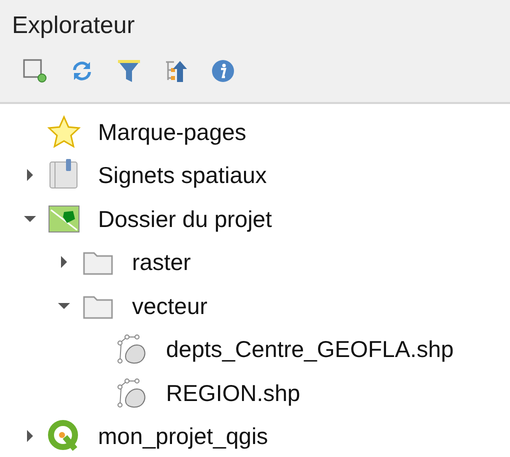 The image size is (510, 457). Describe the element at coordinates (182, 175) in the screenshot. I see `tree-item-label: Signets spatiaux` at that location.